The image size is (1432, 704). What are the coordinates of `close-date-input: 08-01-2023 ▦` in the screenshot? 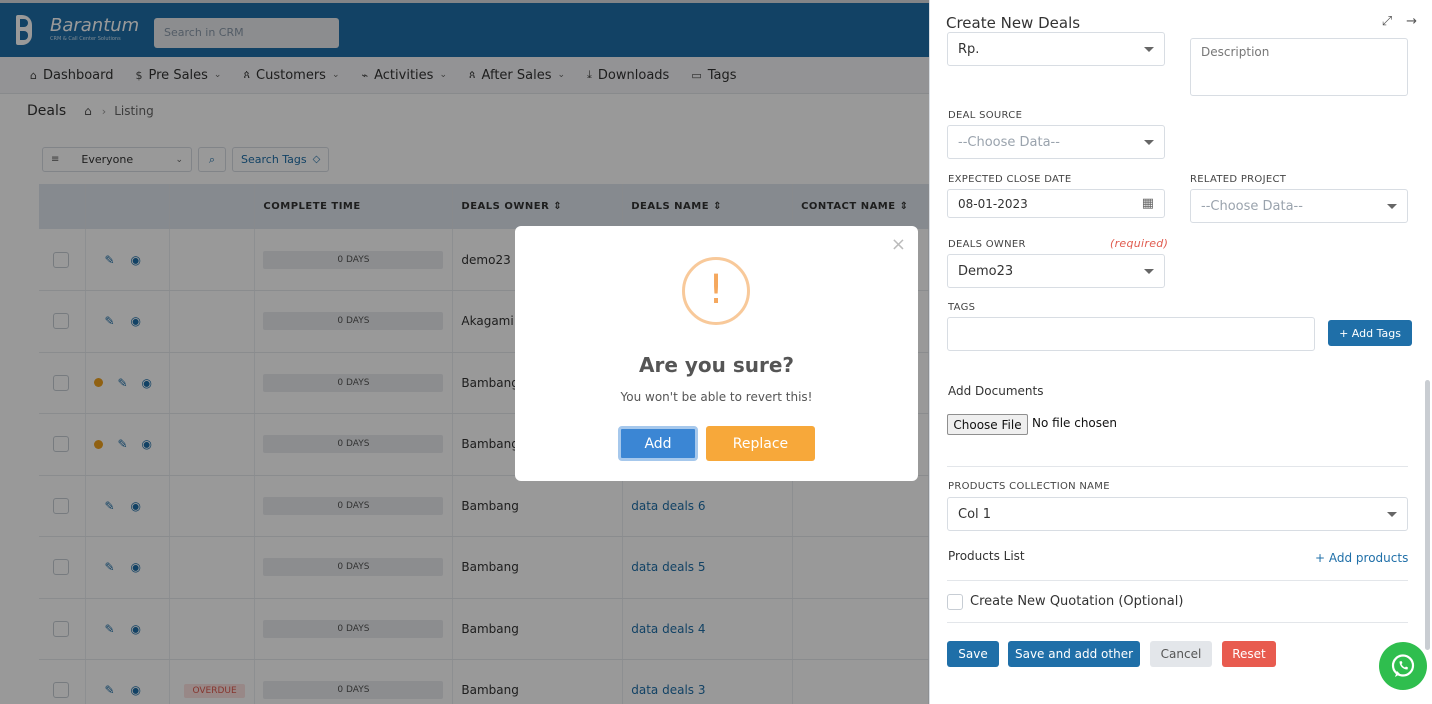 It's located at (1056, 203).